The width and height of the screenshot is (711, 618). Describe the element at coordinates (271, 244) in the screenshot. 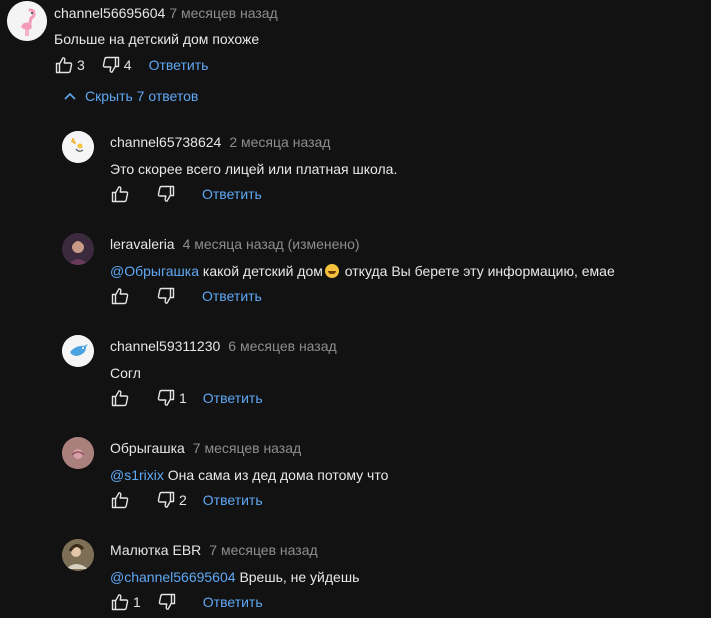

I see `comment-time: 4 месяца назад (изменено)` at that location.